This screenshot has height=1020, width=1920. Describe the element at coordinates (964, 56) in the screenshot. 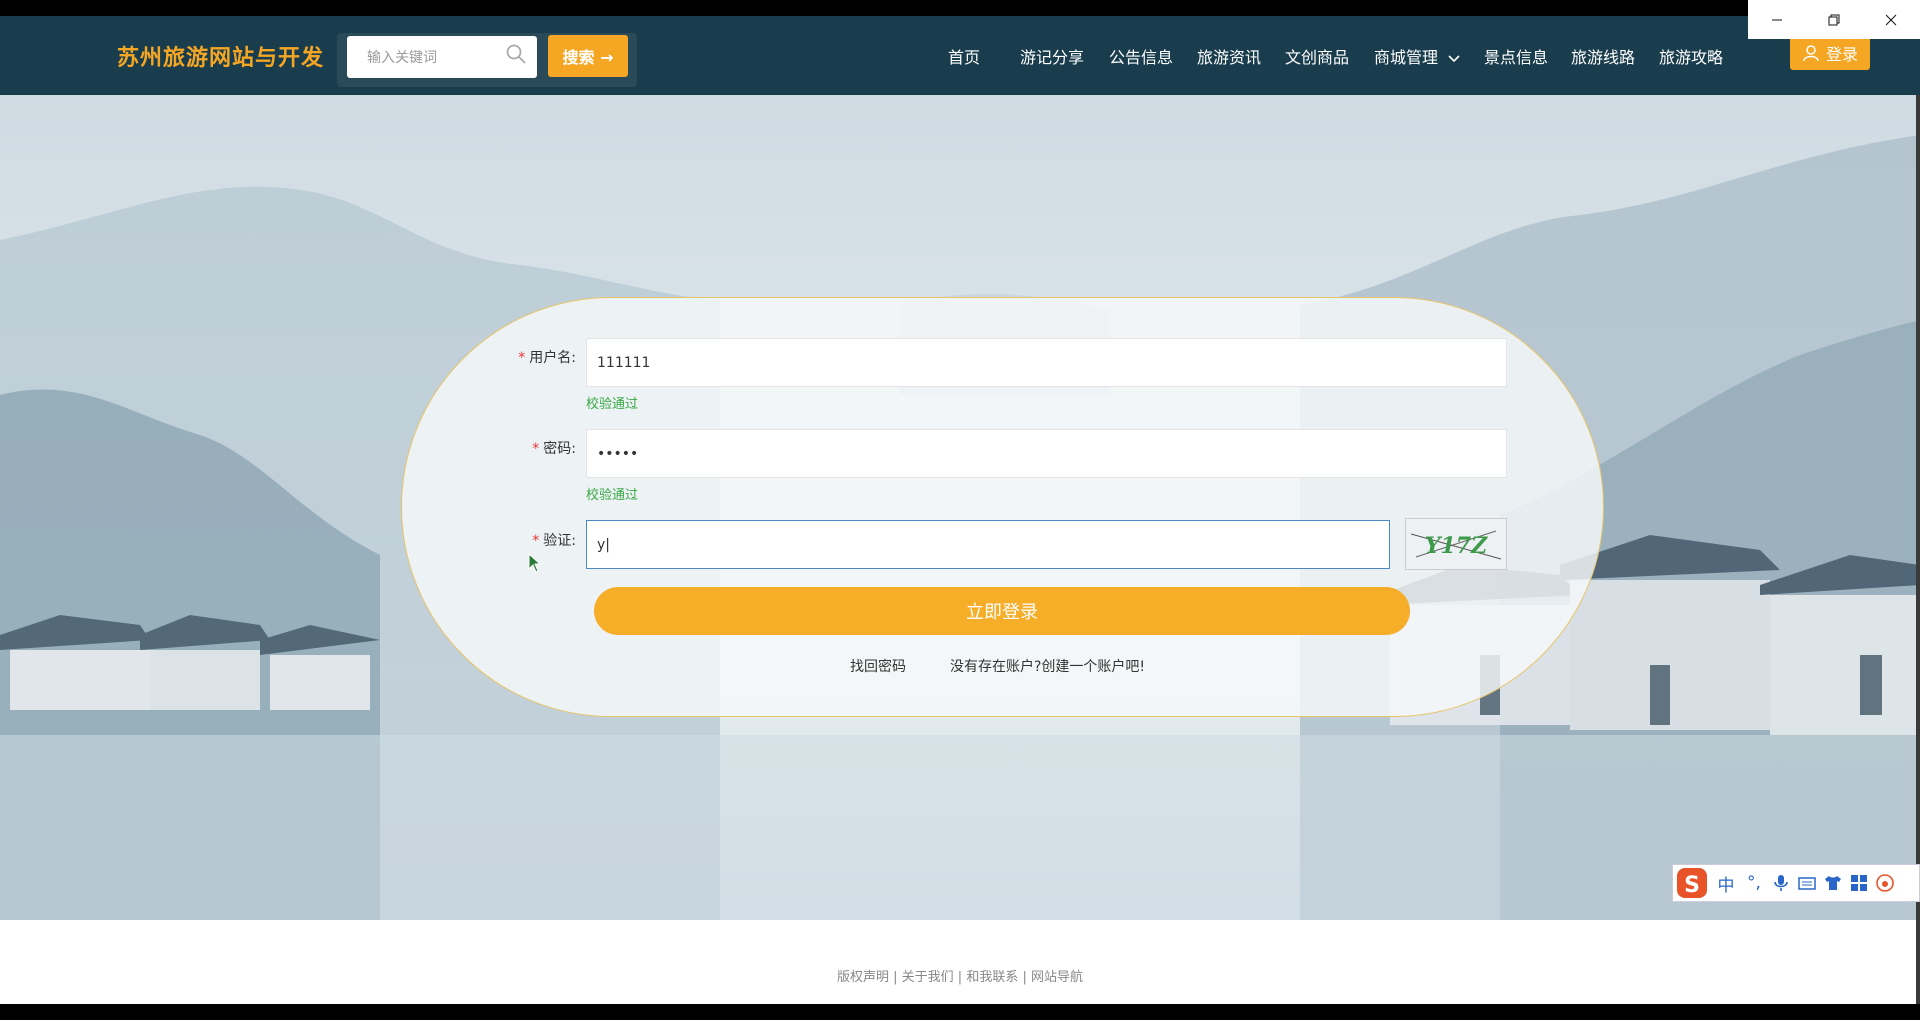

I see `nav-item-home: 首页` at that location.